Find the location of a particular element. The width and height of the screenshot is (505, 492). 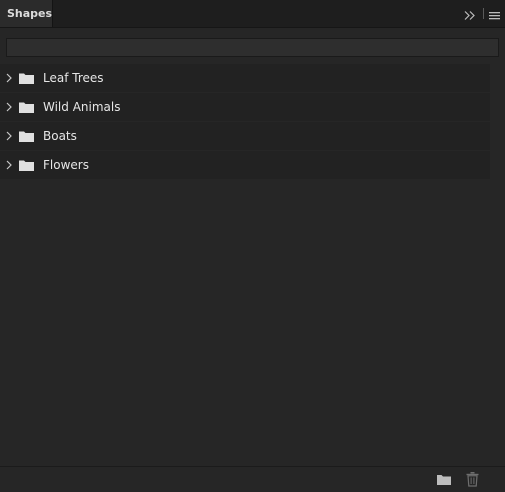

search-shapes-input is located at coordinates (252, 47).